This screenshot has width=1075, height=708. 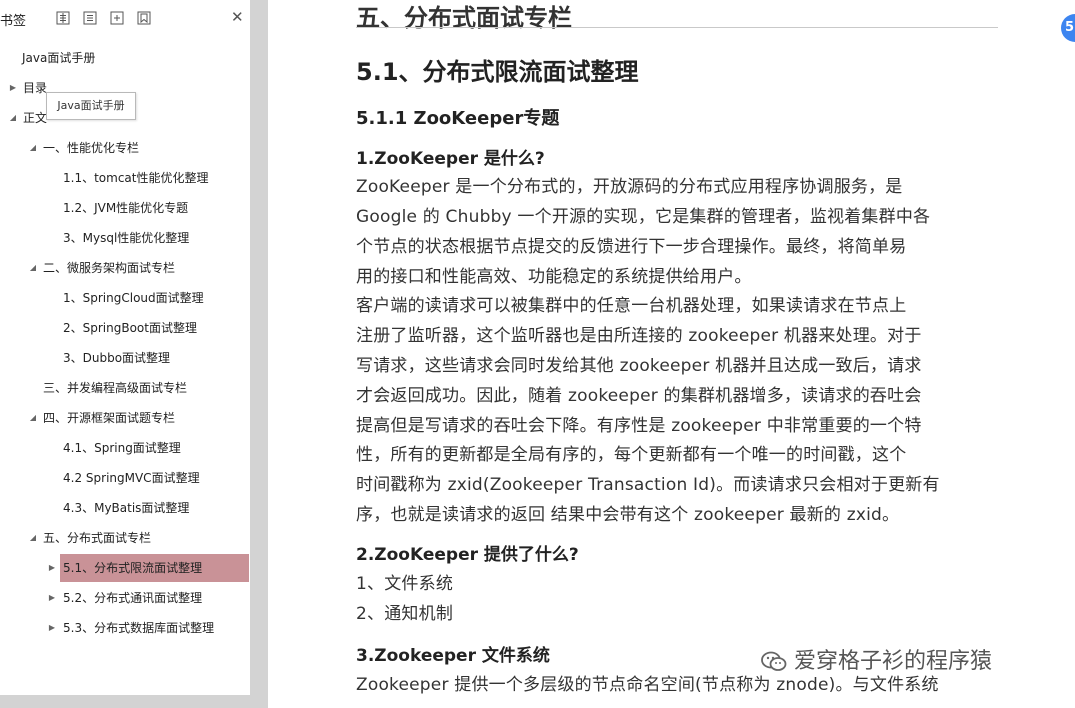 I want to click on bookmark-label: 3、Mysql性能优化整理, so click(x=126, y=238).